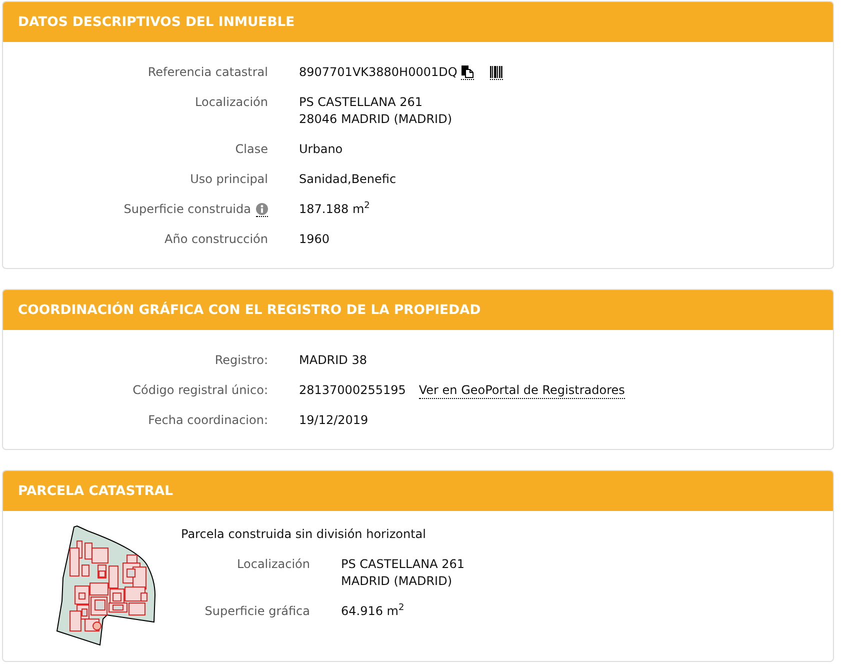 Image resolution: width=841 pixels, height=671 pixels. I want to click on field-value: 19/12/2019, so click(333, 420).